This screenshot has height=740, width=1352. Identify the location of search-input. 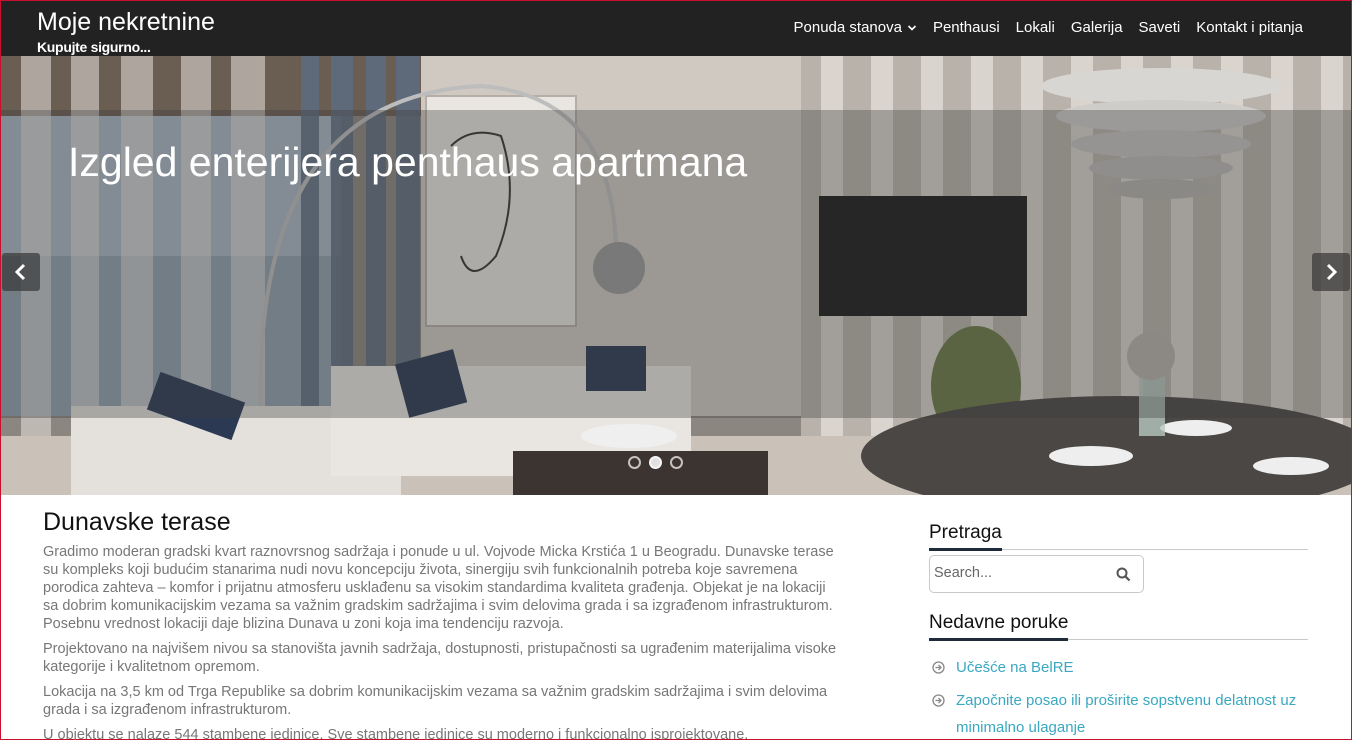
(1019, 573).